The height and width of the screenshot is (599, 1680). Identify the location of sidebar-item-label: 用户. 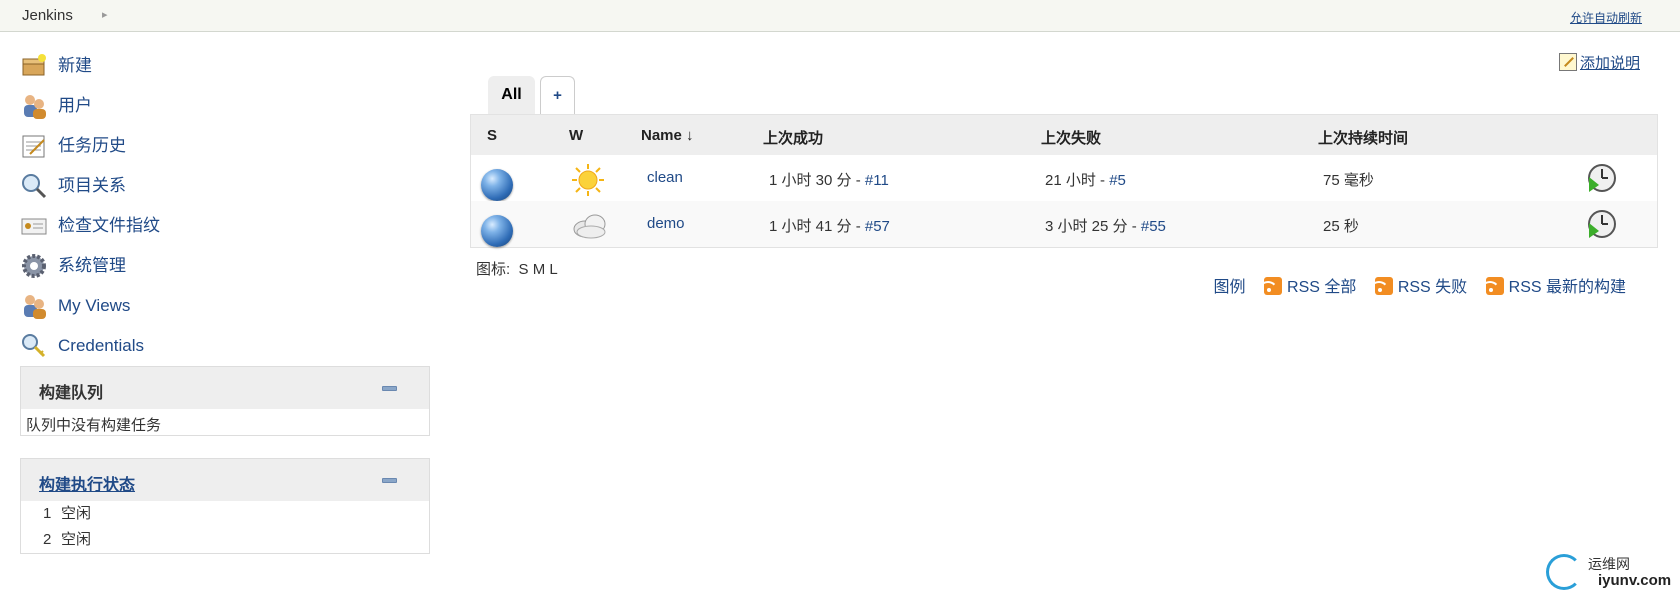
(75, 106).